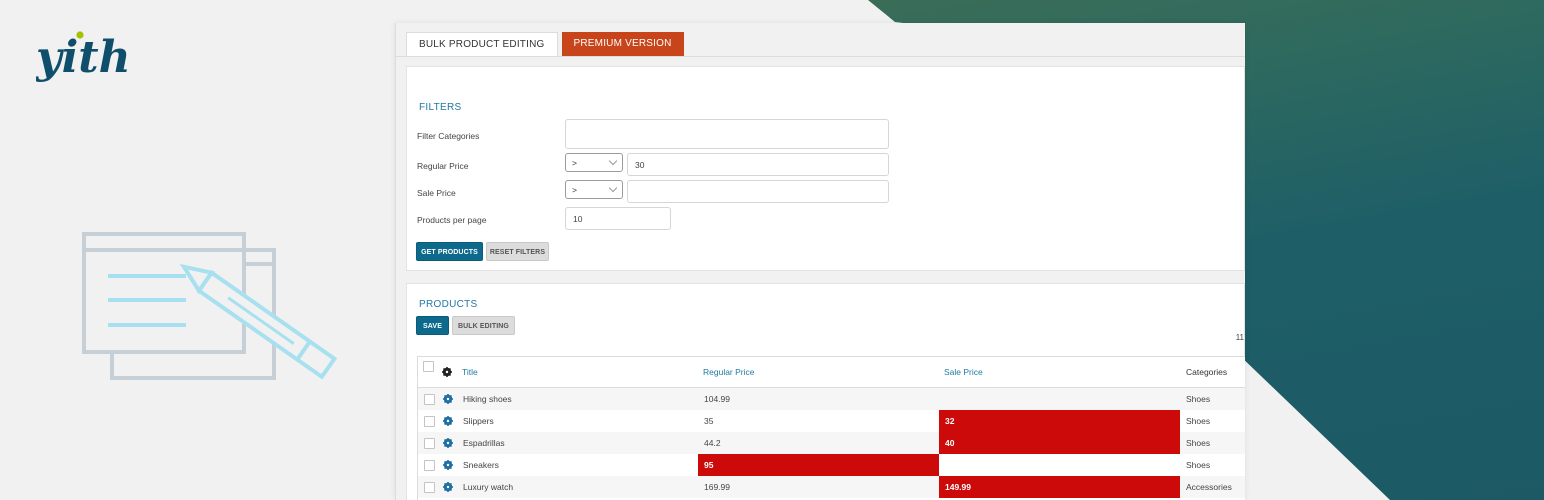 The width and height of the screenshot is (1544, 500). Describe the element at coordinates (1059, 487) in the screenshot. I see `cell-sale-price: 149.99` at that location.